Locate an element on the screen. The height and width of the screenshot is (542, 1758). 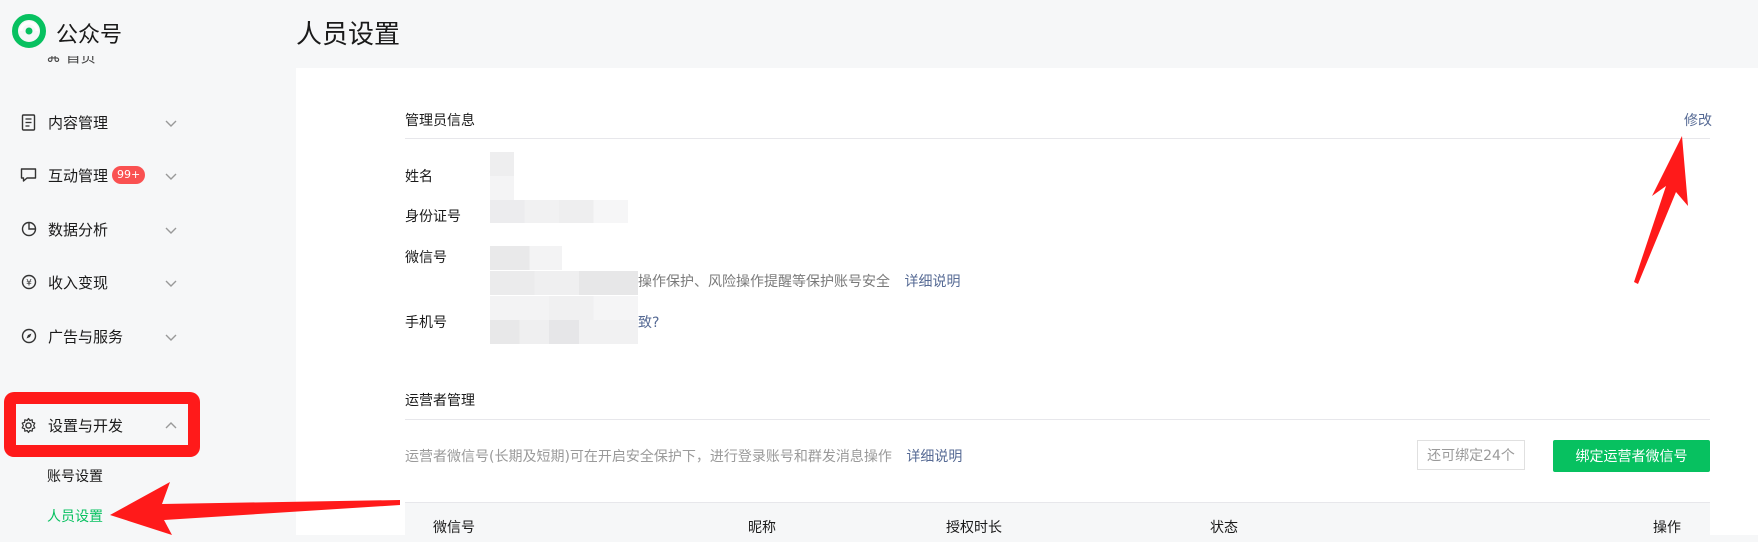
app-name: 公众号 is located at coordinates (89, 35).